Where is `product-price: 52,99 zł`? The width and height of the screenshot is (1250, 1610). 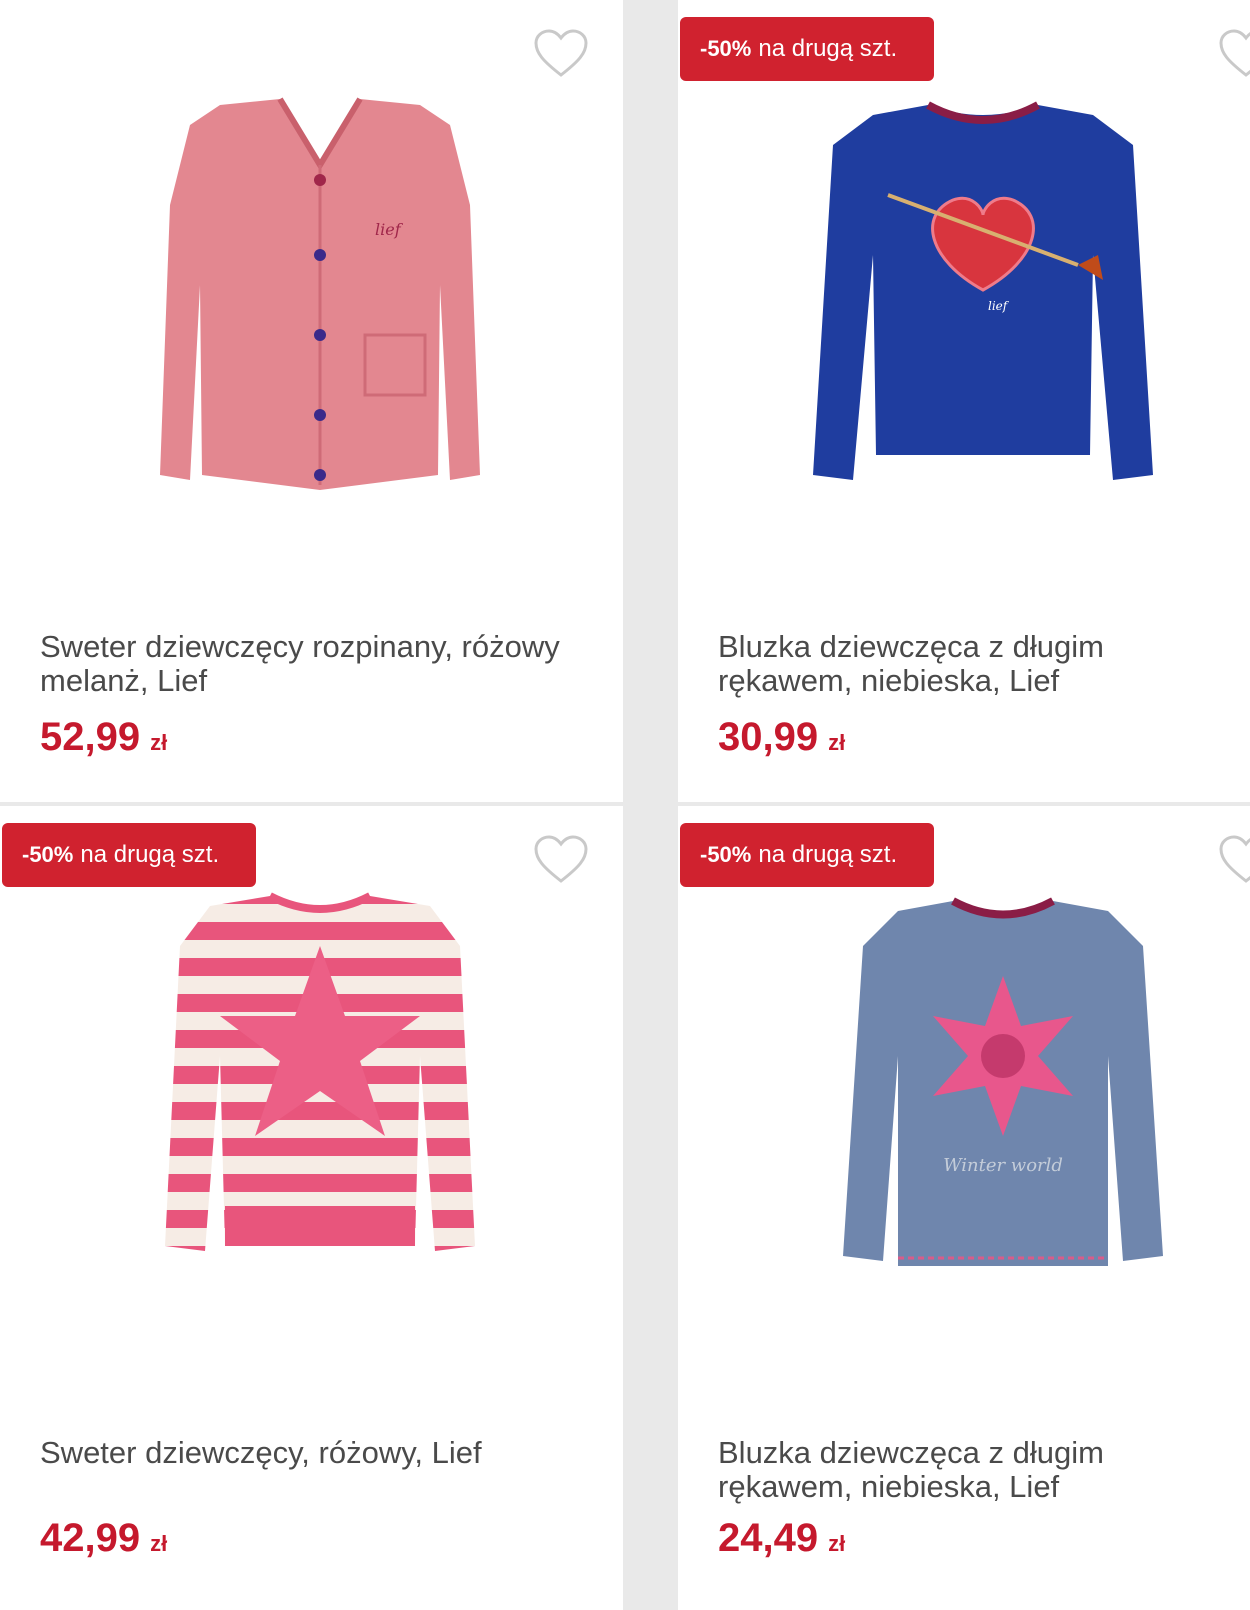 product-price: 52,99 zł is located at coordinates (103, 737).